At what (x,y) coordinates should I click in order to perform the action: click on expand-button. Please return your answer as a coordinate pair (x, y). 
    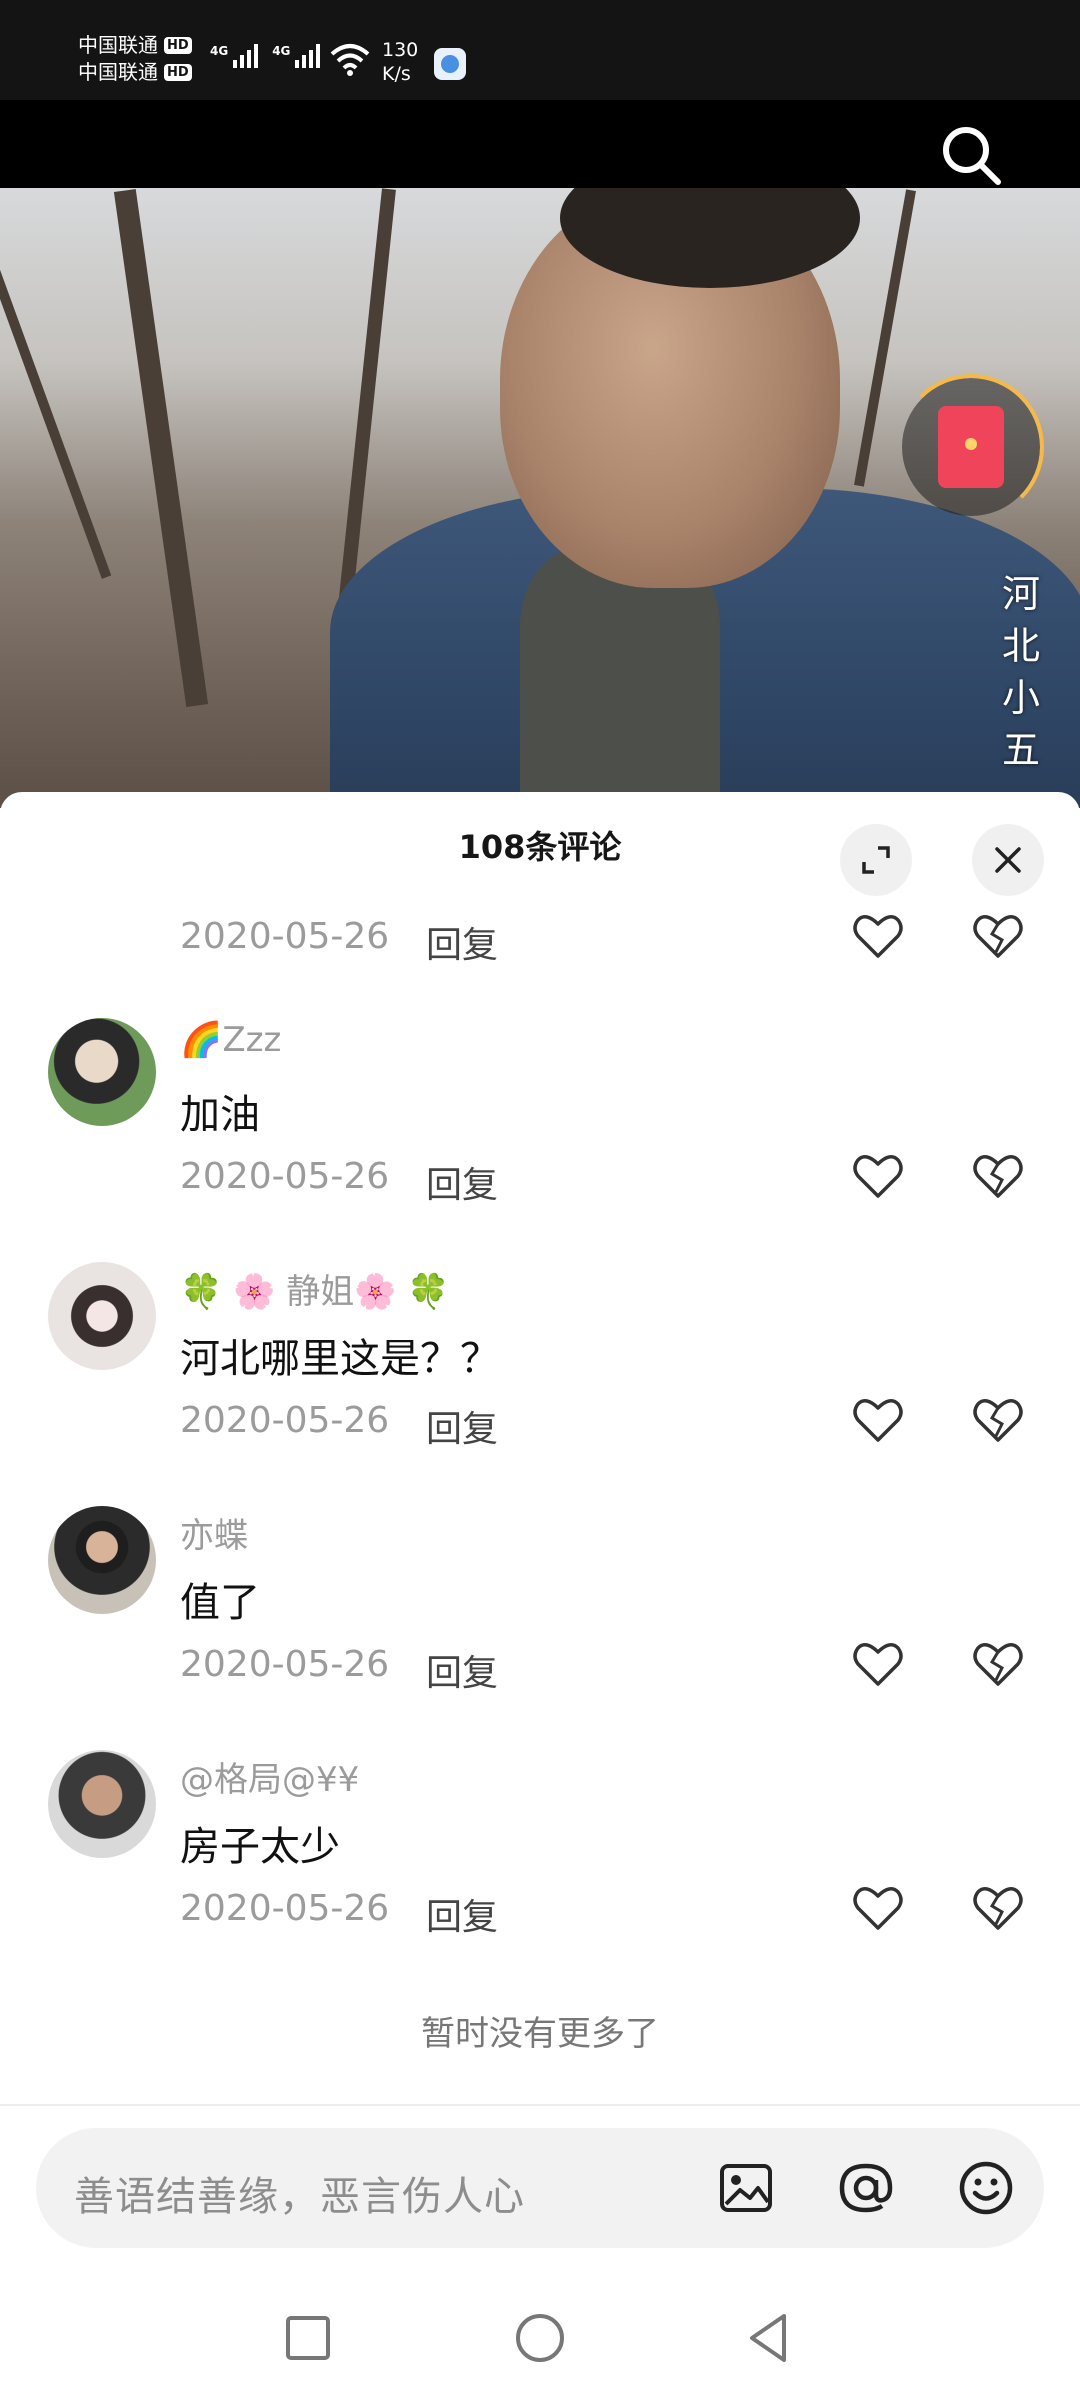
    Looking at the image, I should click on (876, 860).